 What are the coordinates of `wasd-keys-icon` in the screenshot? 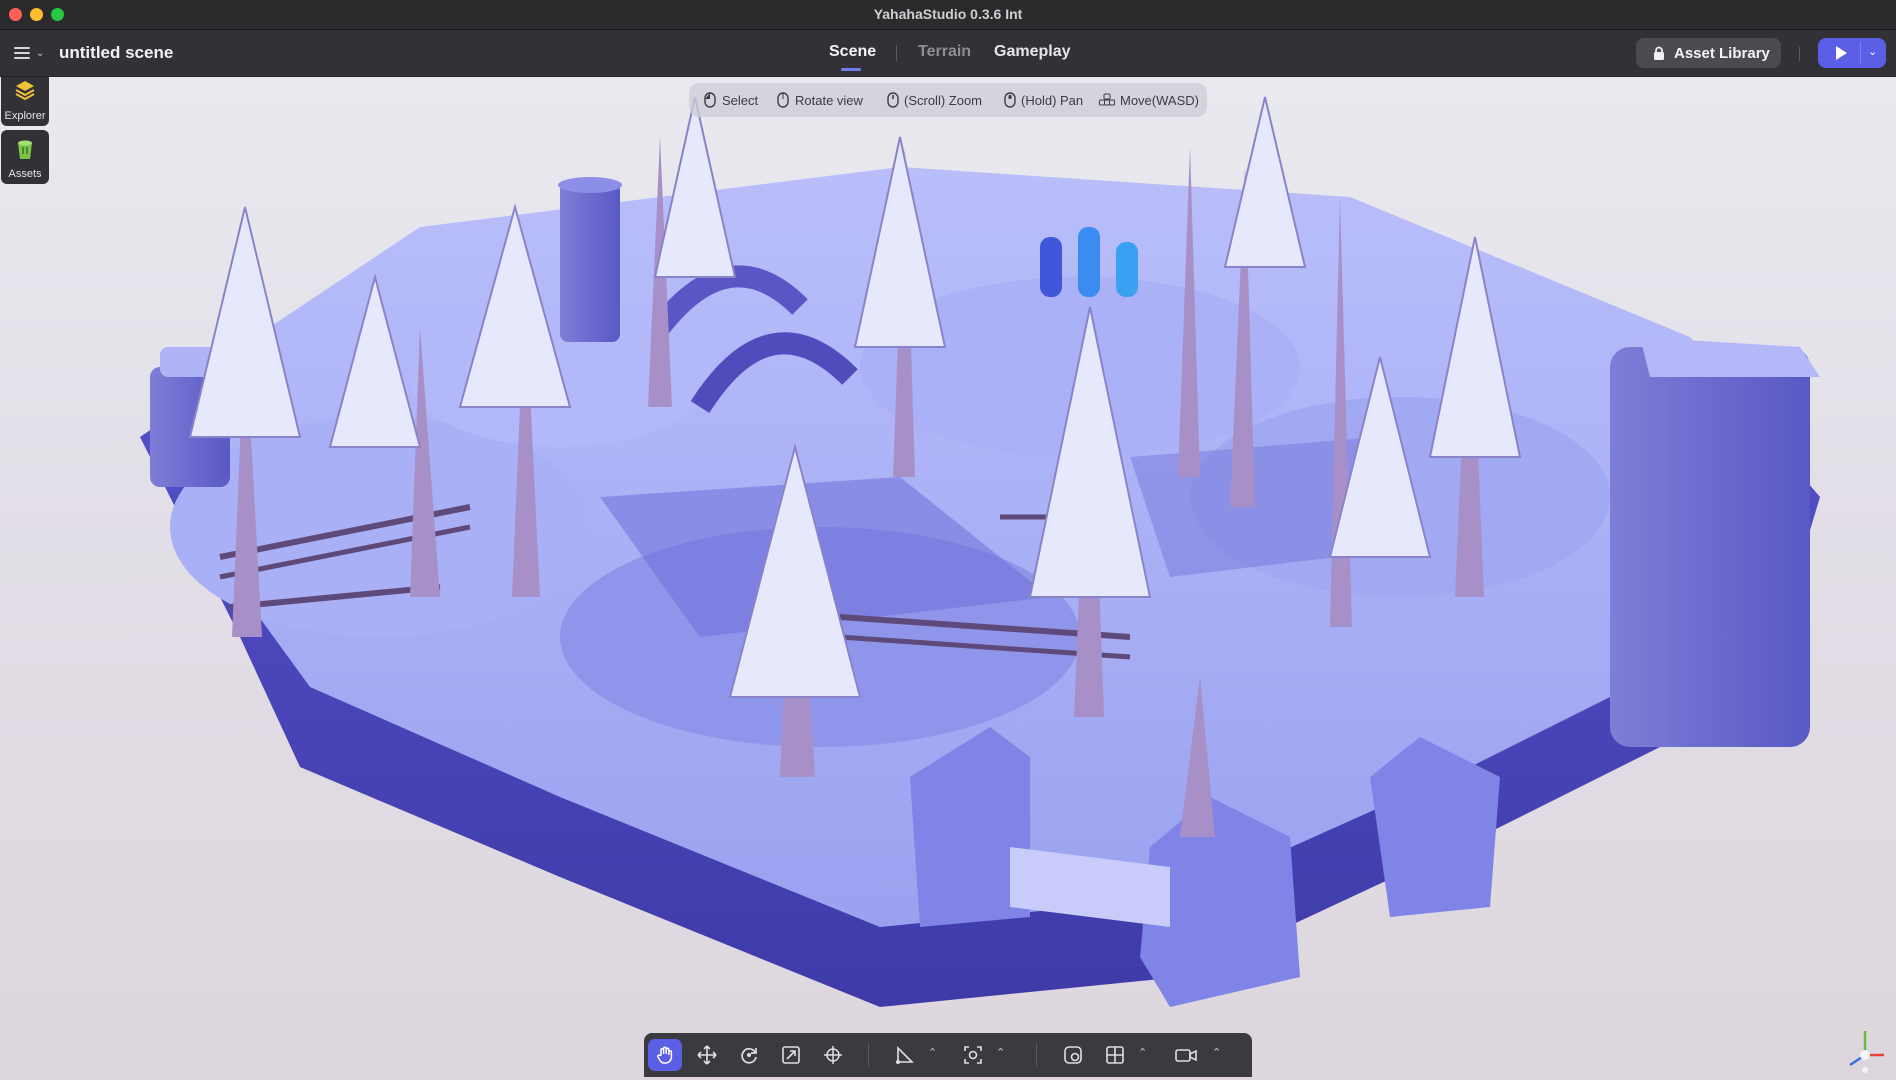 It's located at (1107, 99).